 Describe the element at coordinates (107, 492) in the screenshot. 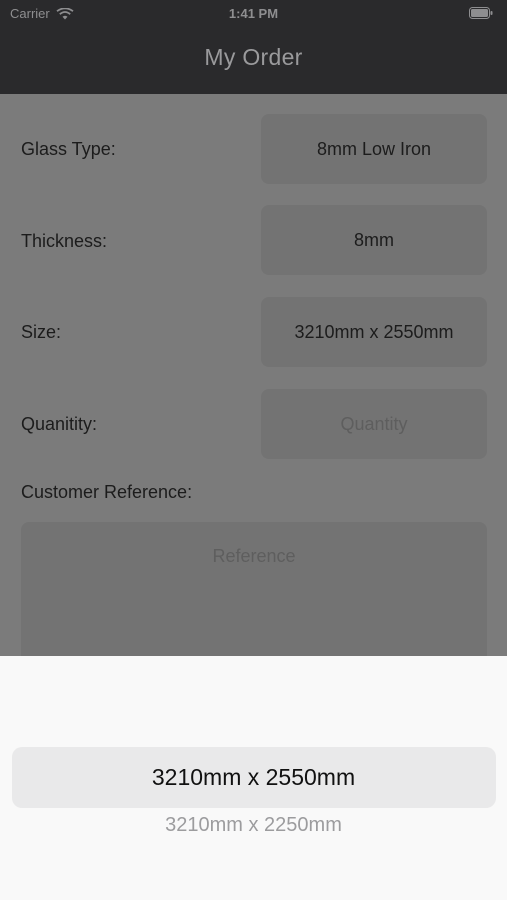

I see `customer-reference-label: Customer Reference:` at that location.